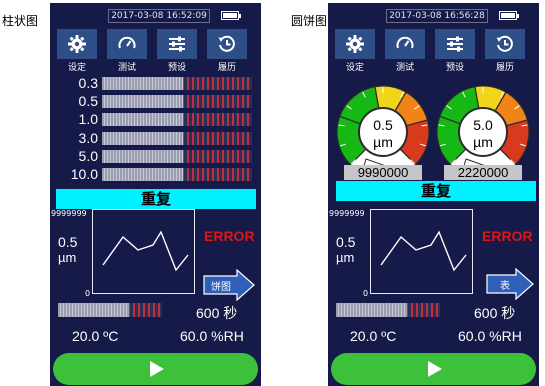 The width and height of the screenshot is (545, 386). Describe the element at coordinates (505, 286) in the screenshot. I see `switch-label: 表` at that location.